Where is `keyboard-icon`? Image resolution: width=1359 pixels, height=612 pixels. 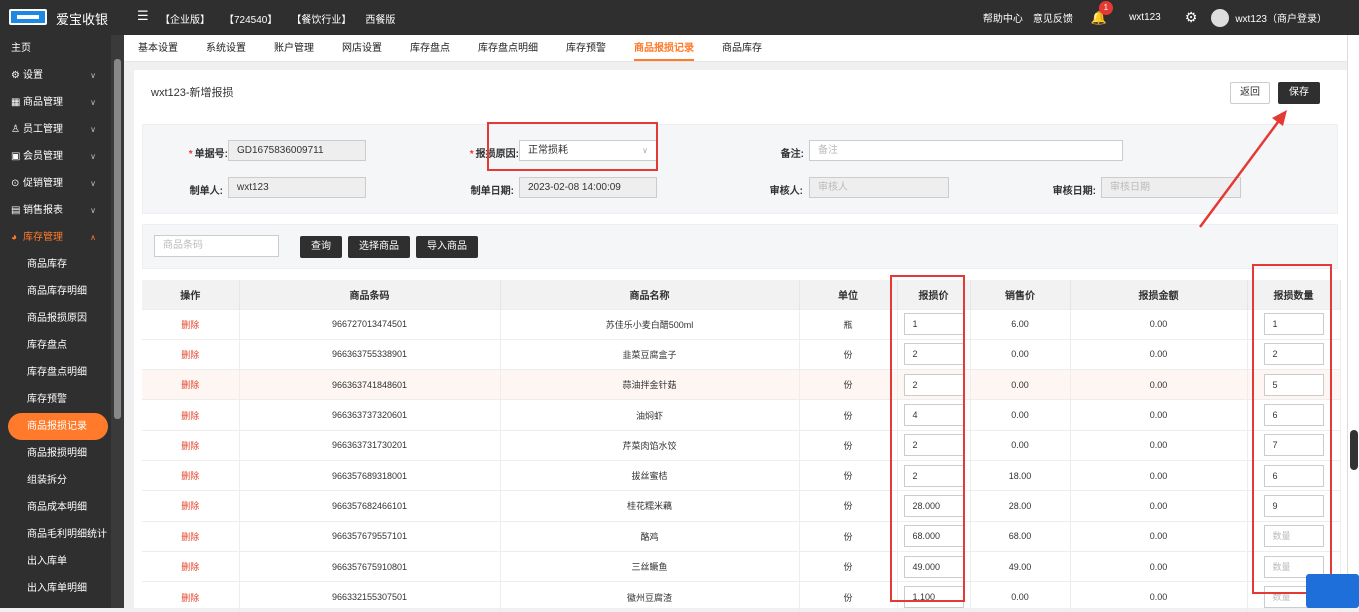
keyboard-icon is located at coordinates (1332, 591).